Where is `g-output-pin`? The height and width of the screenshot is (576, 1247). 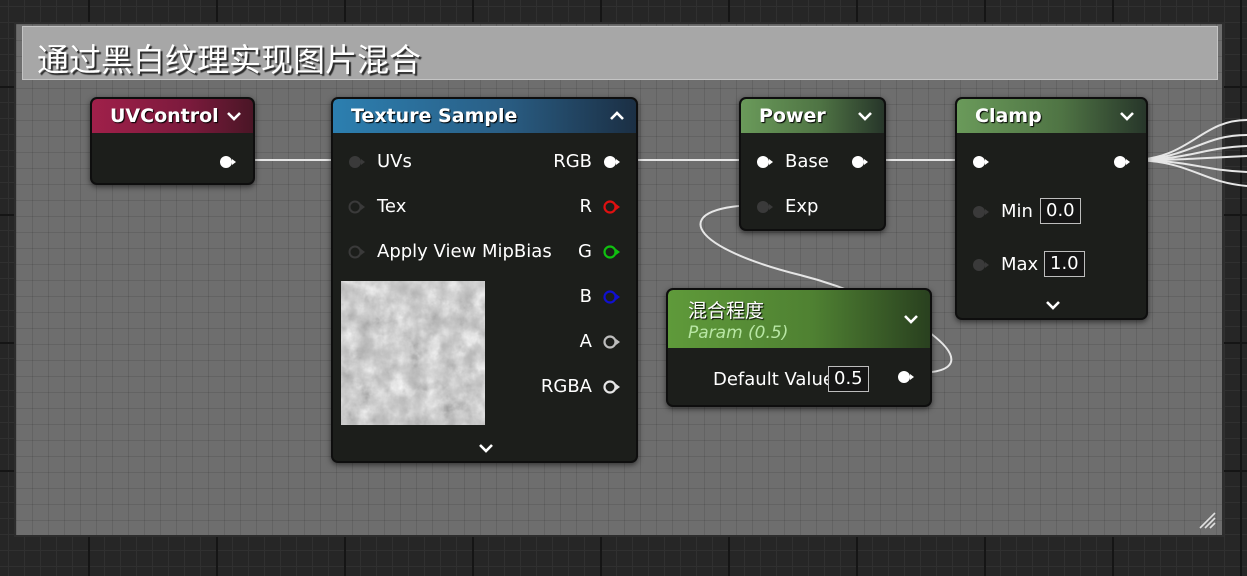
g-output-pin is located at coordinates (612, 252).